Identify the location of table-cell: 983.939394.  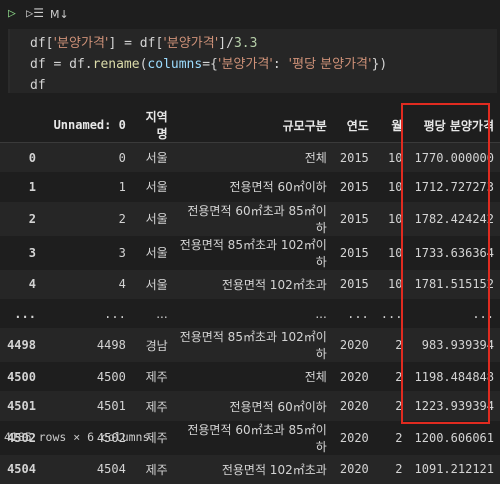
(457, 345).